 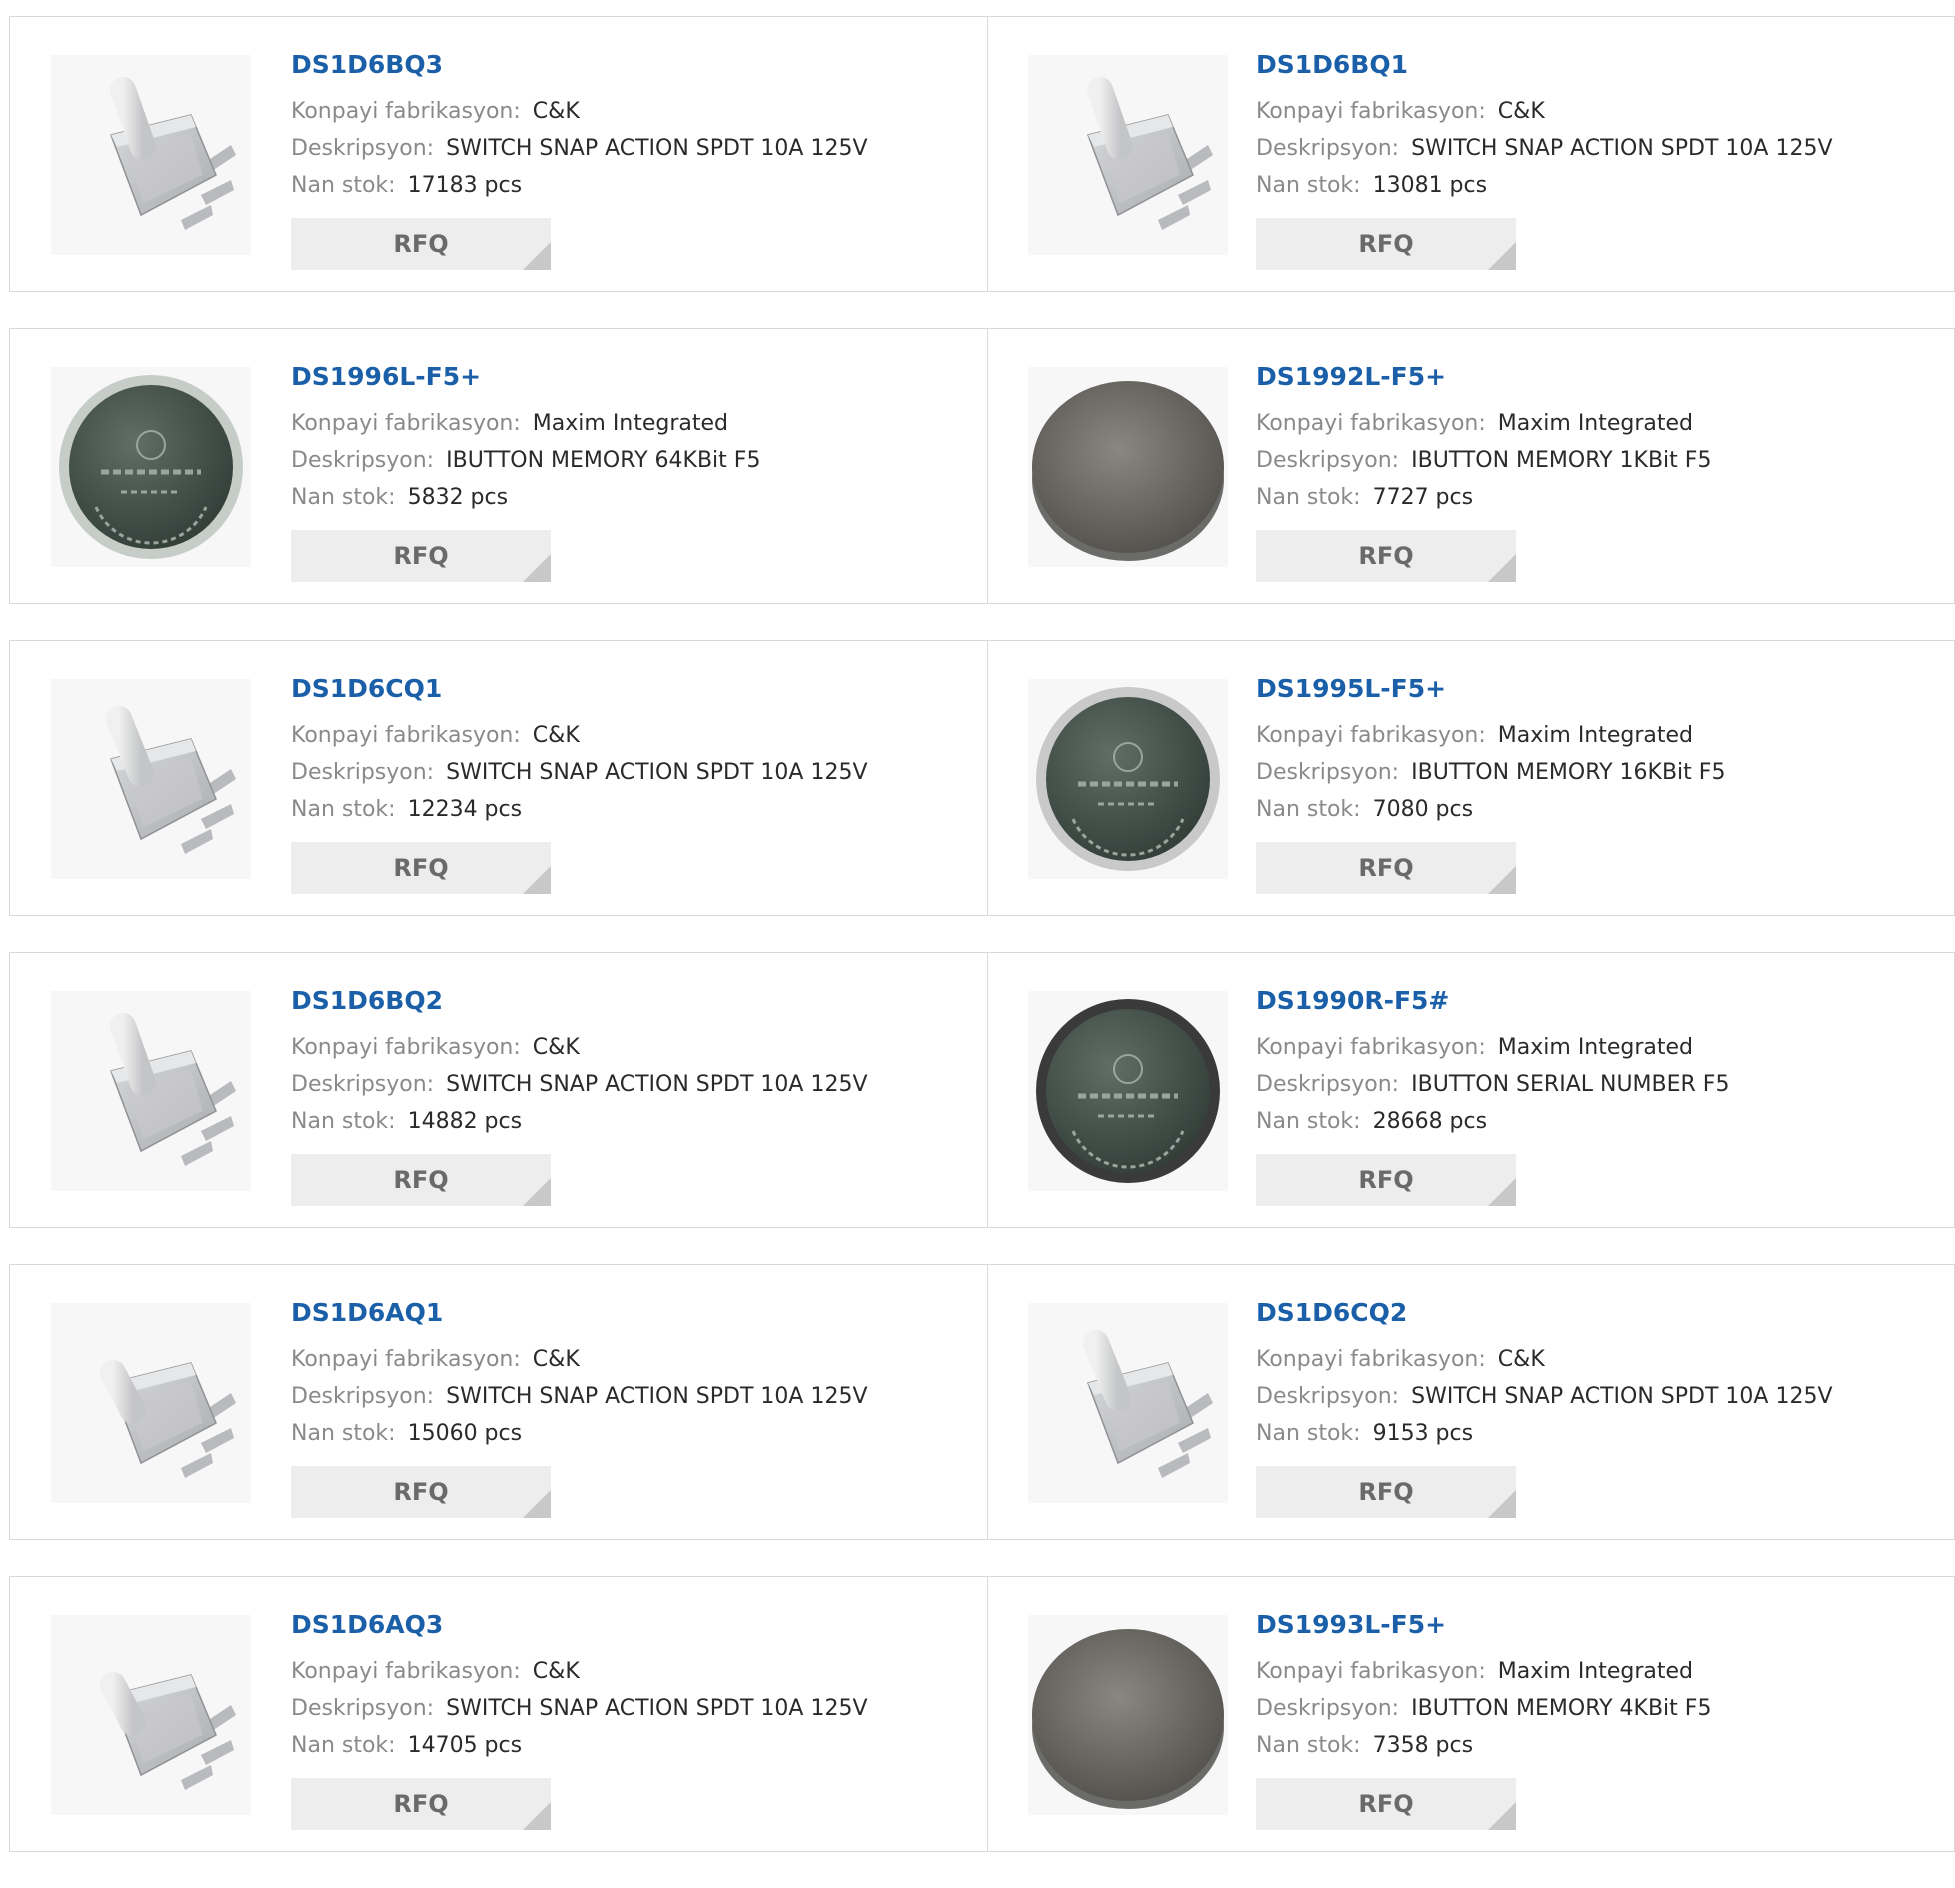 I want to click on description-line: Deskripsyon: IBUTTON MEMORY 16KBit F5, so click(x=1490, y=772).